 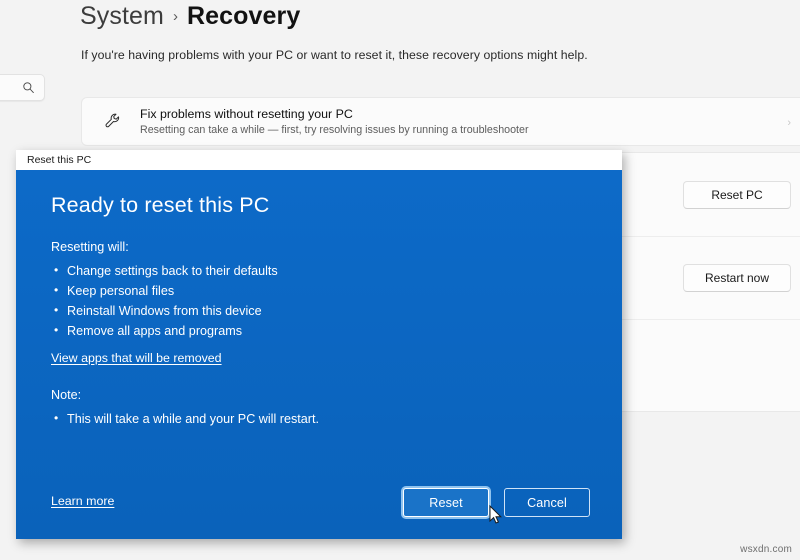 What do you see at coordinates (59, 160) in the screenshot?
I see `dialog-title: Reset this PC` at bounding box center [59, 160].